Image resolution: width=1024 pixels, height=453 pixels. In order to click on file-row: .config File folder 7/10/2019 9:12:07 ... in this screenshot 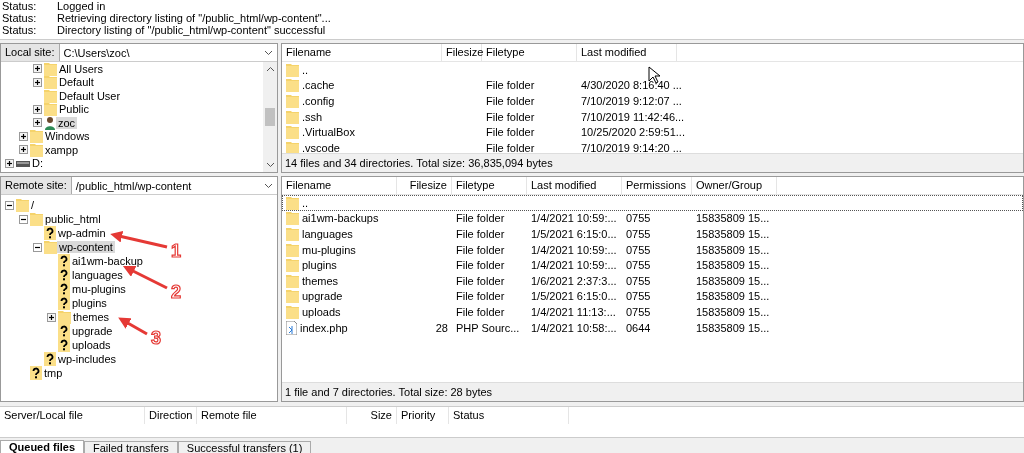, I will do `click(652, 101)`.